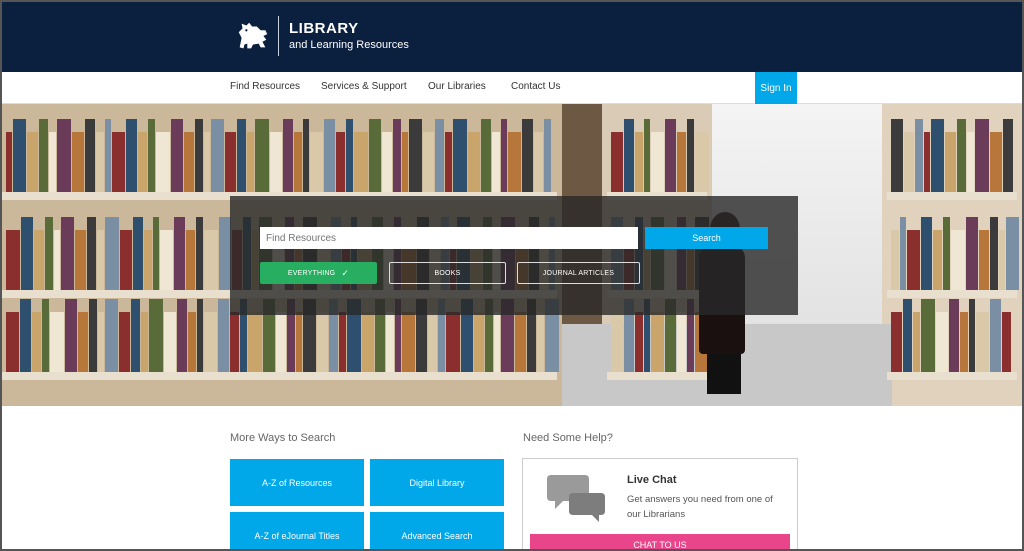  Describe the element at coordinates (512, 37) in the screenshot. I see `site-header: LIBRARY and Learning Resources` at that location.